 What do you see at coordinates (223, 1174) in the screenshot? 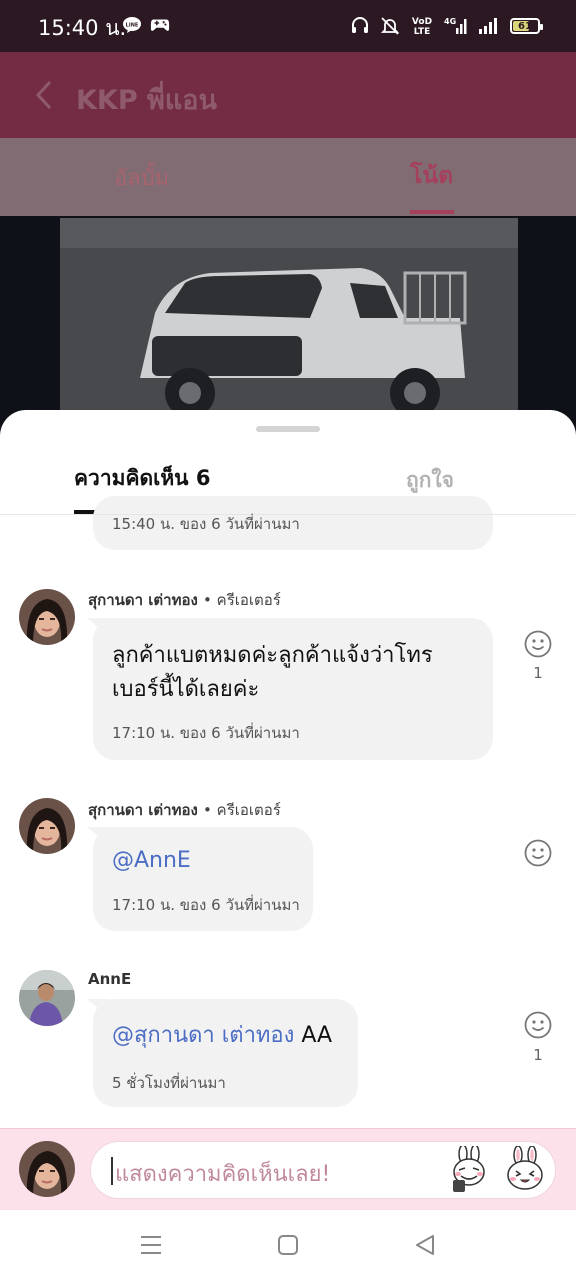
I see `comment-input-placeholder: แสดงความคิดเห็นเลย!` at bounding box center [223, 1174].